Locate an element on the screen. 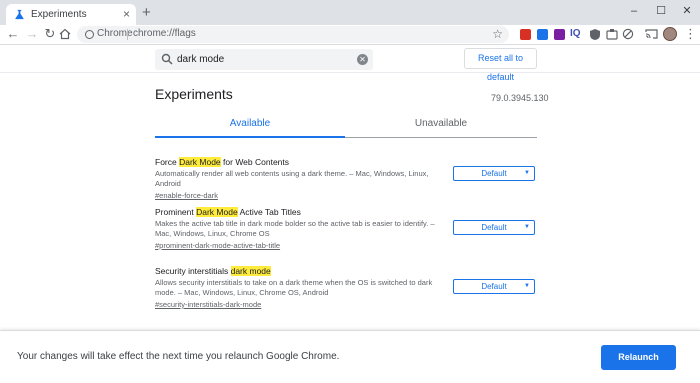 This screenshot has height=383, width=700. search-input is located at coordinates (262, 59).